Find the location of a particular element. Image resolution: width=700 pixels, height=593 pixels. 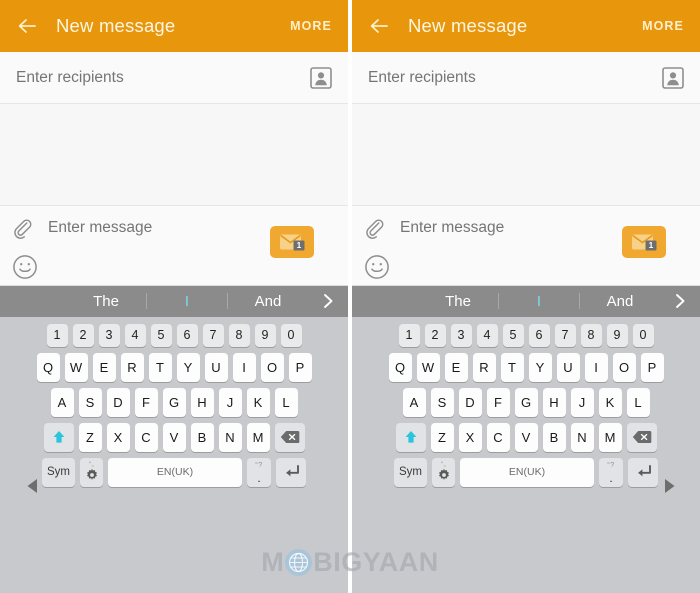

key-m: M is located at coordinates (258, 437).